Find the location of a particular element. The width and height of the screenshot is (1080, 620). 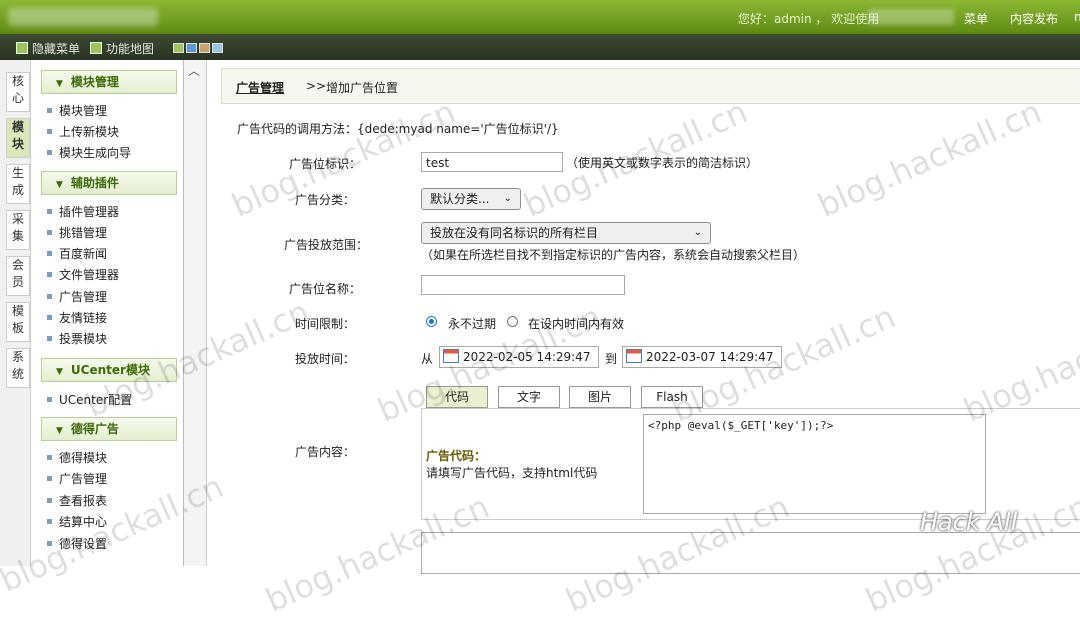

menu-item-ucenter-config: UCenter配置 is located at coordinates (89, 399).